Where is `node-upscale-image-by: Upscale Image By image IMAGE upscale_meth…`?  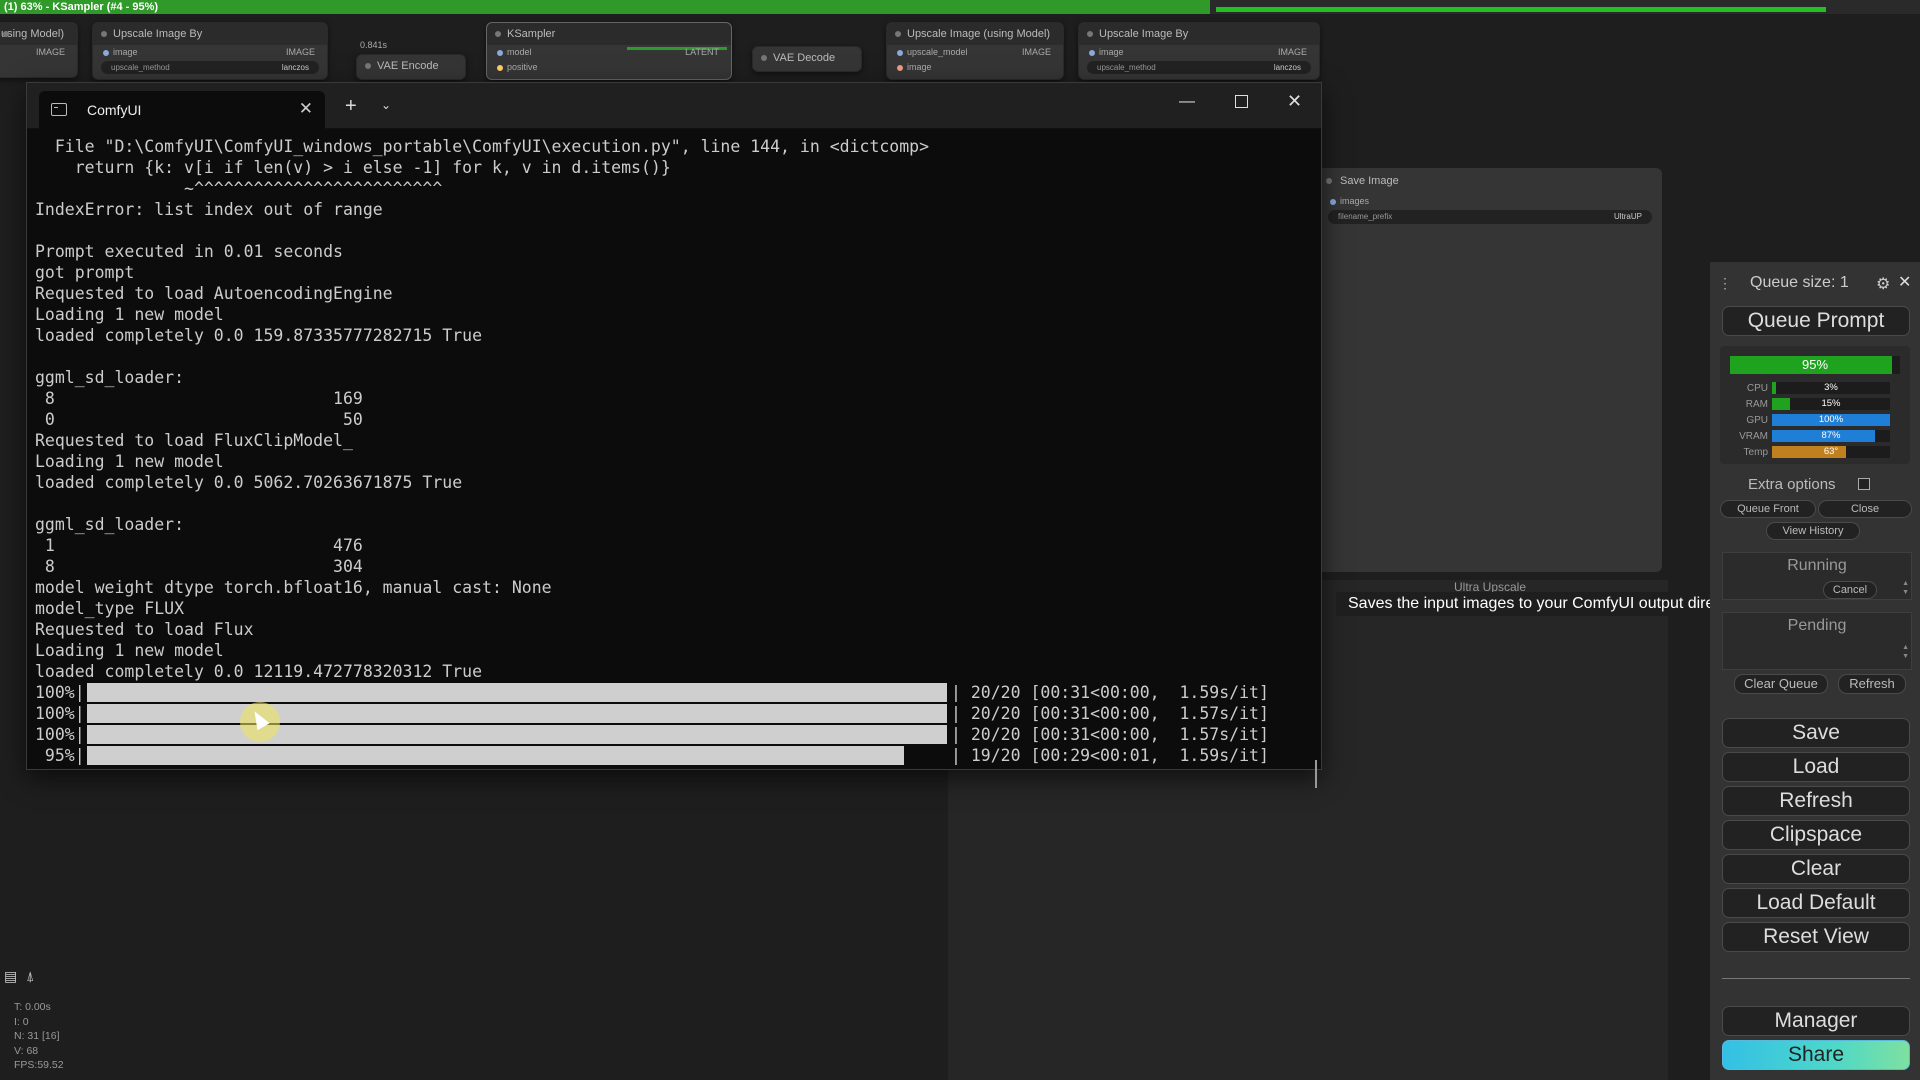
node-upscale-image-by: Upscale Image By image IMAGE upscale_meth… is located at coordinates (210, 51).